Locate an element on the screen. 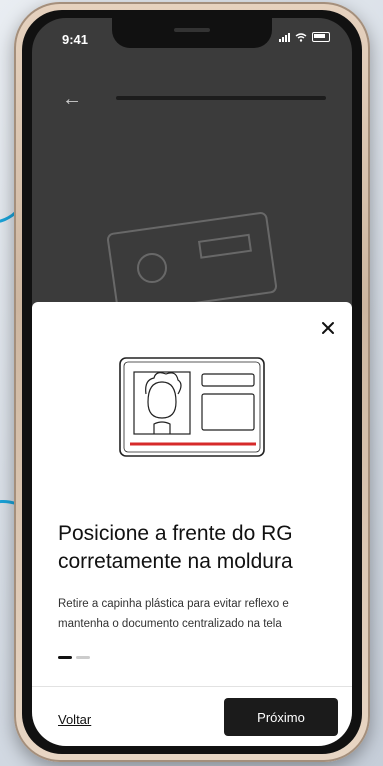  footer-divider is located at coordinates (192, 686).